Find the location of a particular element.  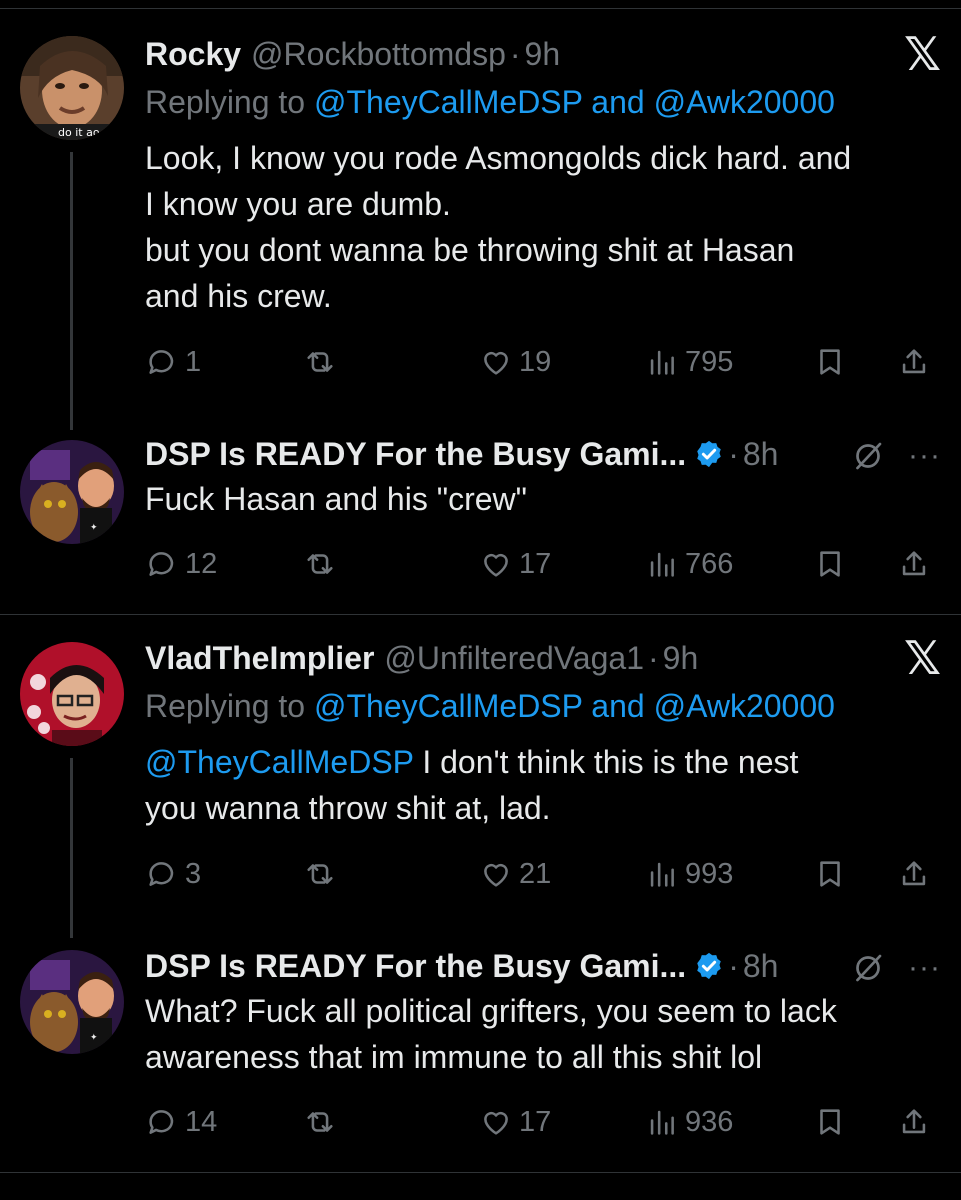

reply-button: 3 is located at coordinates (173, 874).